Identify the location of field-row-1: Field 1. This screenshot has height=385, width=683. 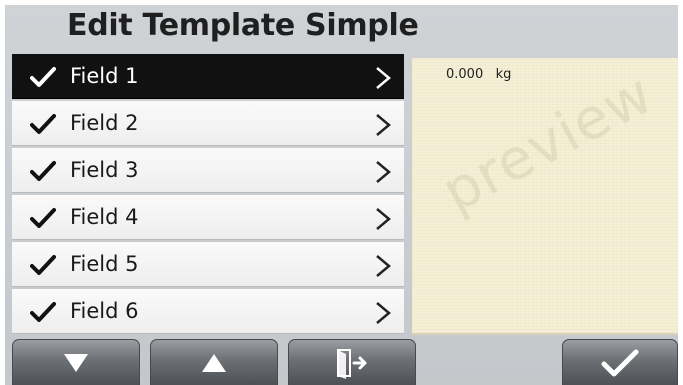
(208, 76).